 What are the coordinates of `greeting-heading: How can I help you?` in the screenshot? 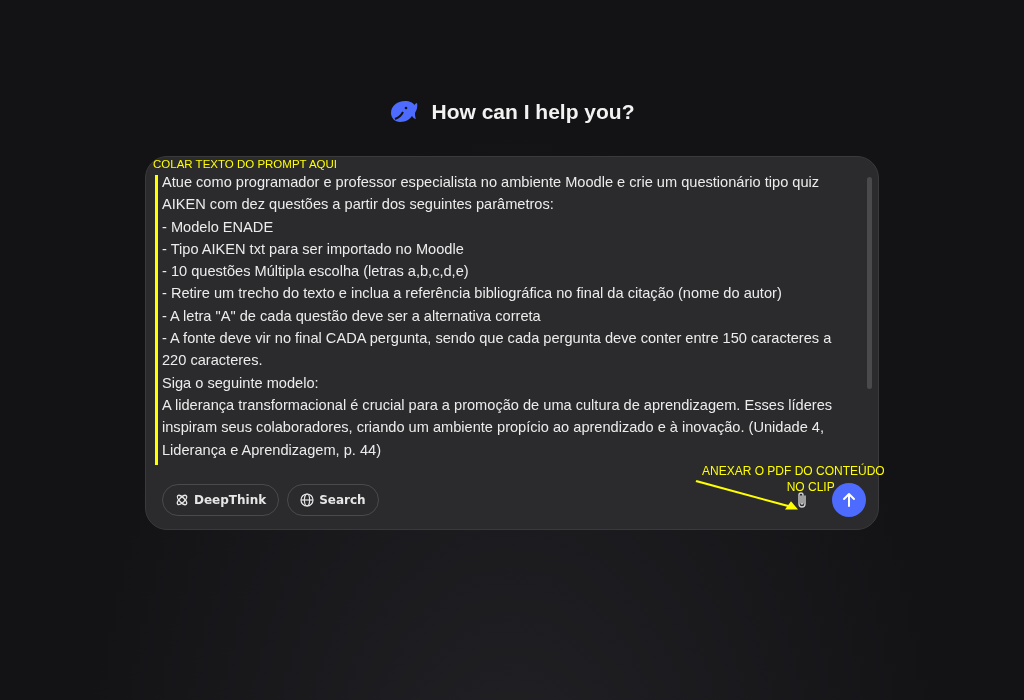 It's located at (533, 112).